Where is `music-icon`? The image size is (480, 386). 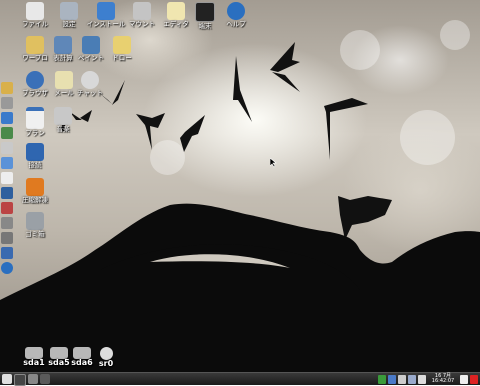
music-icon is located at coordinates (63, 116).